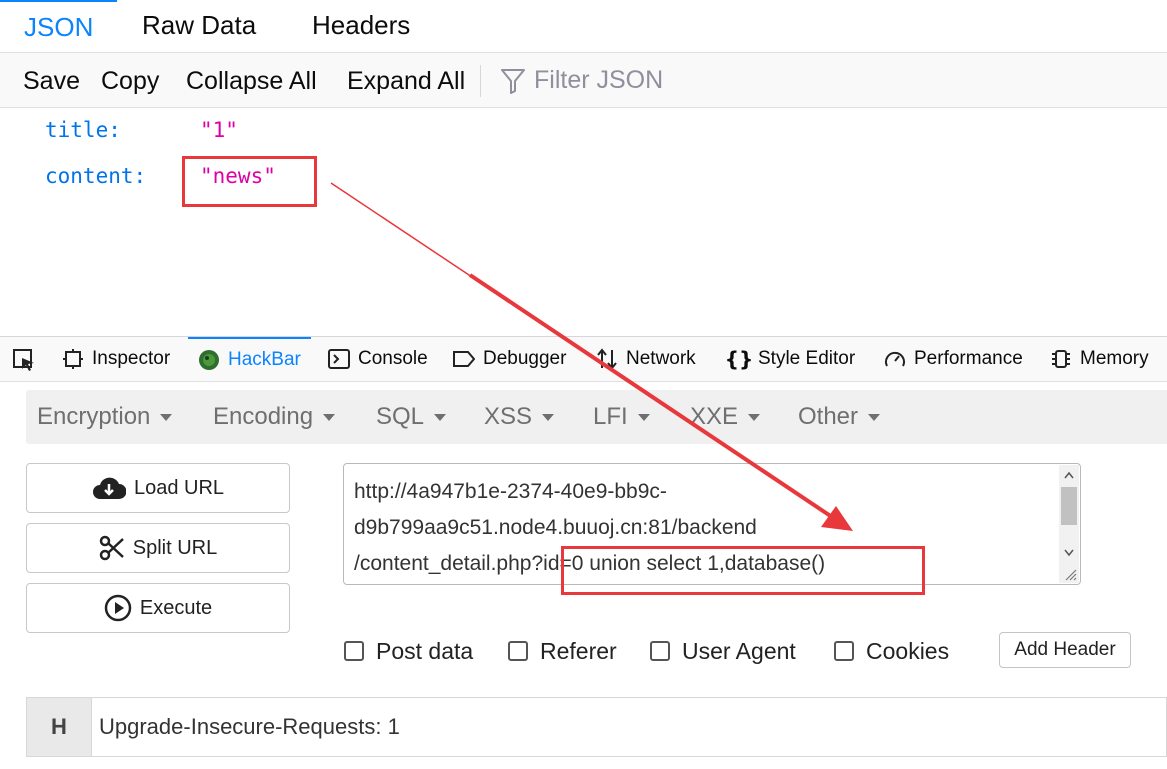  What do you see at coordinates (59, 727) in the screenshot?
I see `header-badge: H` at bounding box center [59, 727].